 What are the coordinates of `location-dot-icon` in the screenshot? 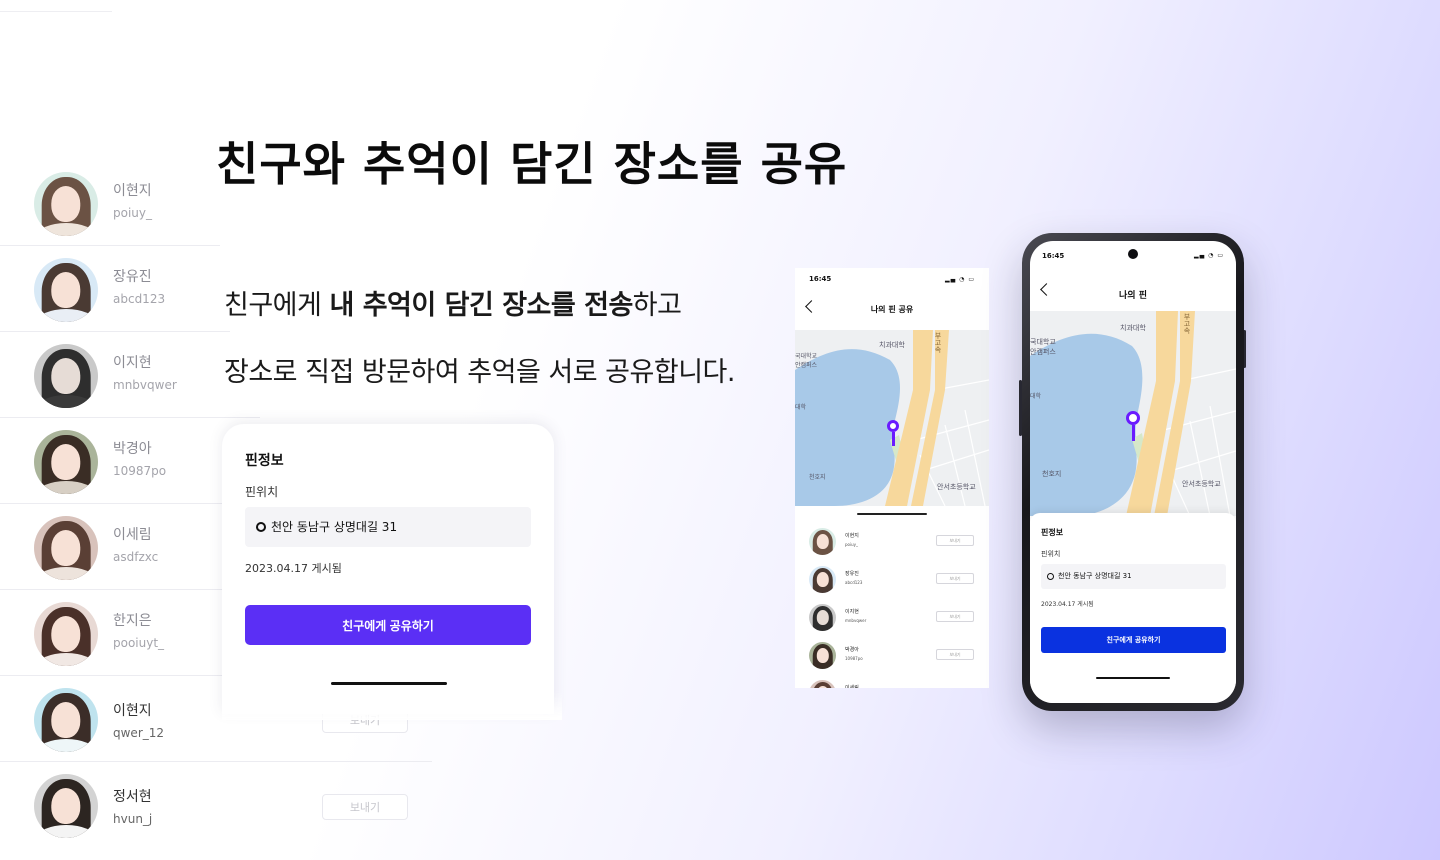 It's located at (261, 527).